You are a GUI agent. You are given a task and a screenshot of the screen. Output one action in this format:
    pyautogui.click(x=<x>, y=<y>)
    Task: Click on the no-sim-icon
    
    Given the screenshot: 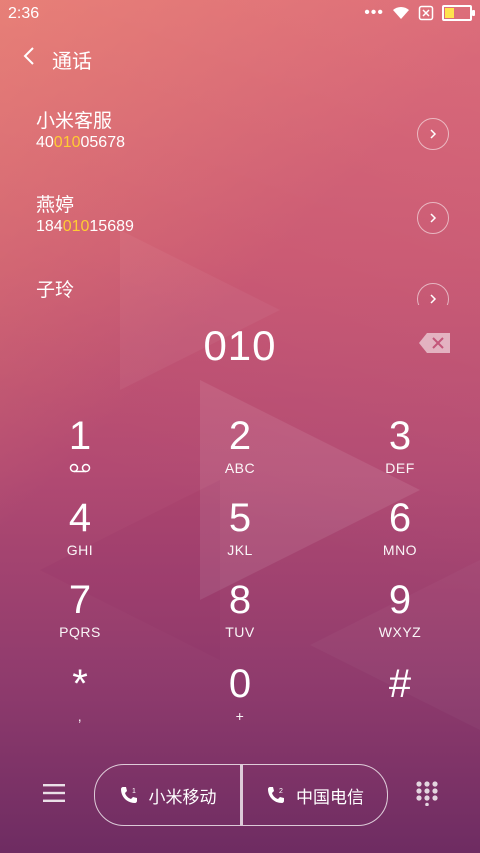 What is the action you would take?
    pyautogui.click(x=426, y=13)
    